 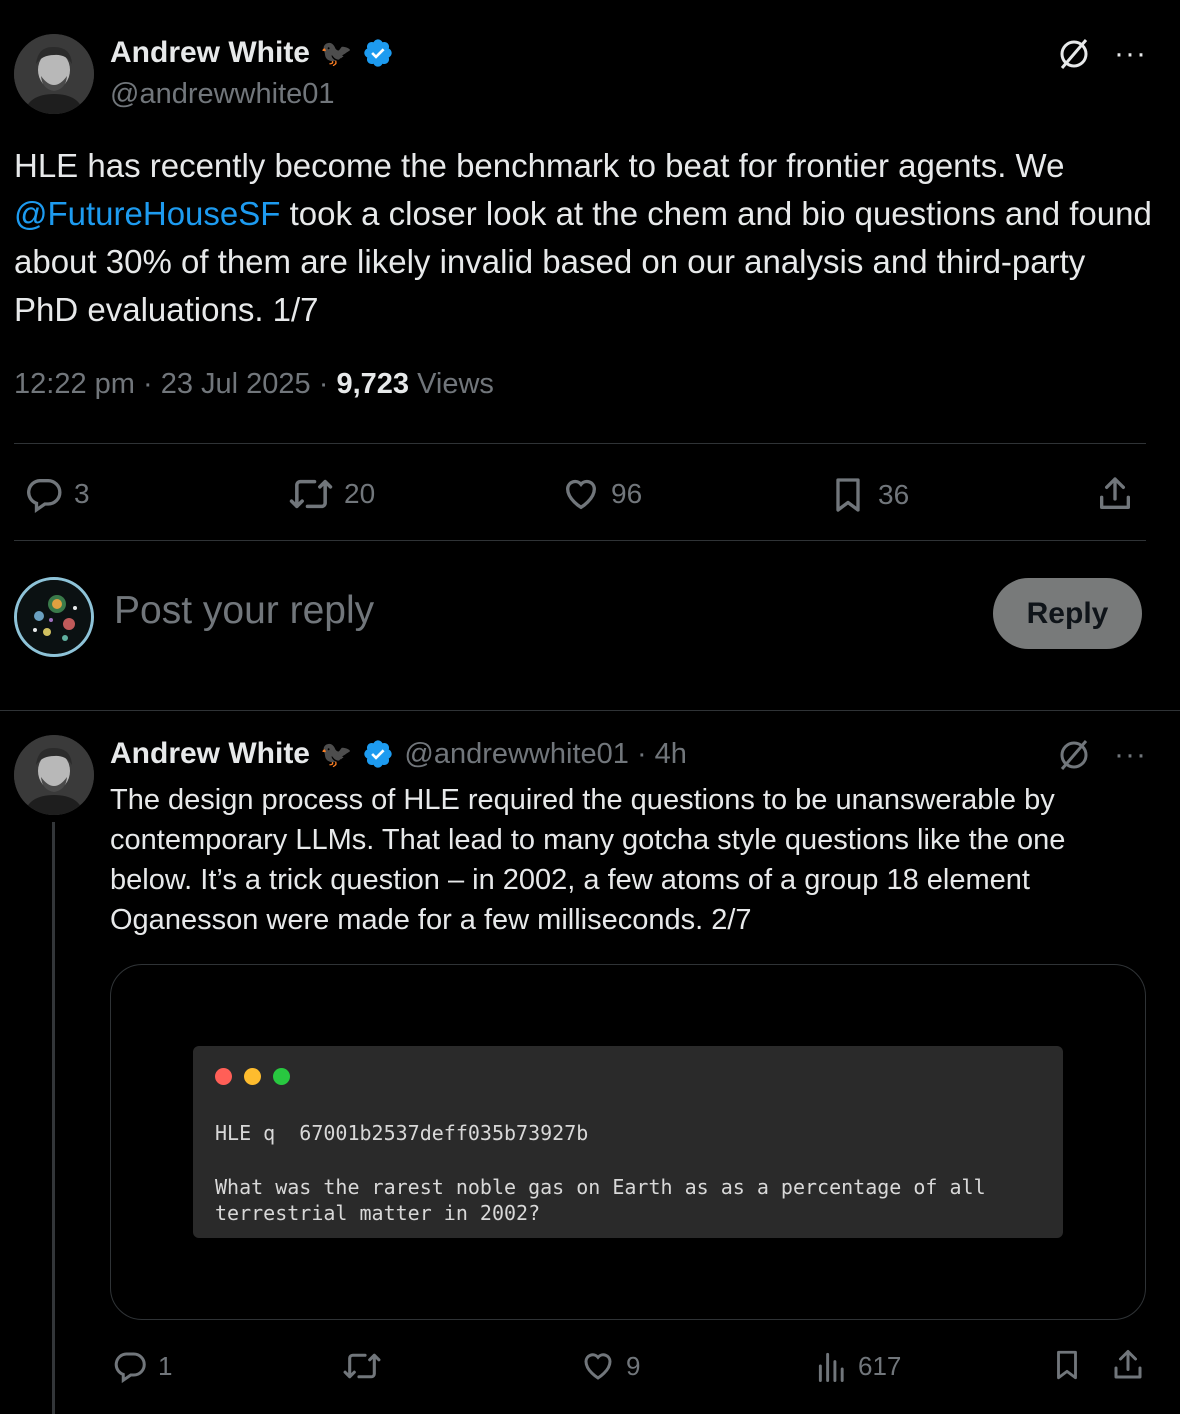 I want to click on like-action: 9, so click(x=610, y=1366).